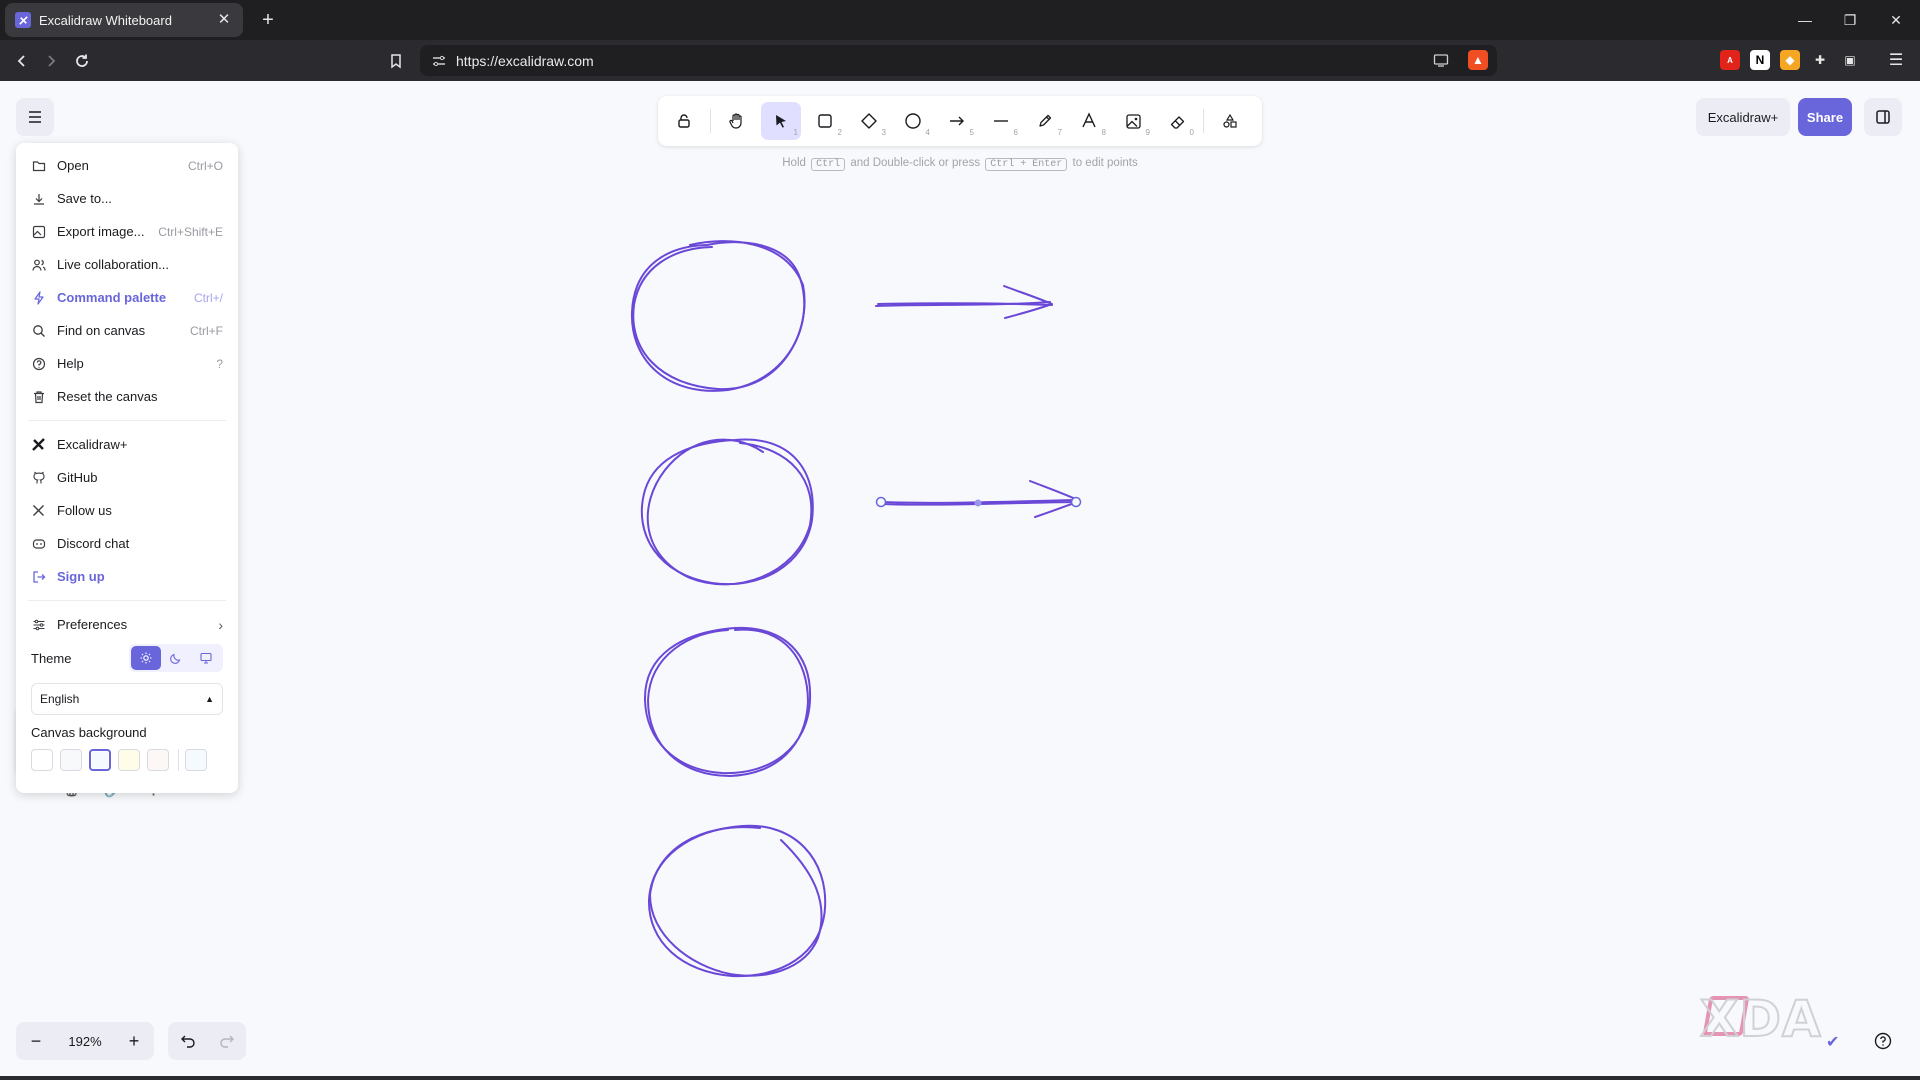  What do you see at coordinates (36, 1041) in the screenshot?
I see `zoom-out-button: −` at bounding box center [36, 1041].